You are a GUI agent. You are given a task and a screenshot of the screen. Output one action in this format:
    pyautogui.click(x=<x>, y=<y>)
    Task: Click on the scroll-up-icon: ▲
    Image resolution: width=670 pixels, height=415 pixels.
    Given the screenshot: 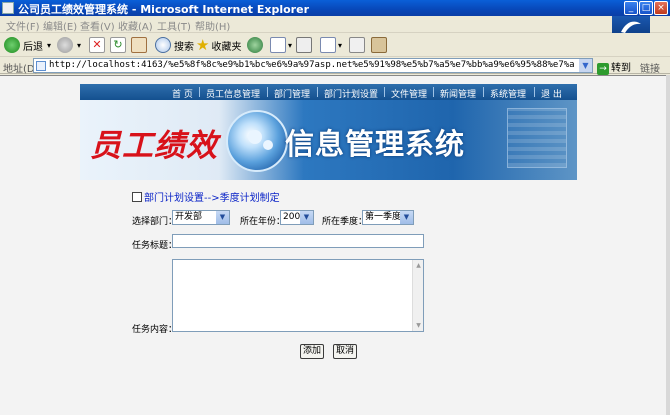 What is the action you would take?
    pyautogui.click(x=418, y=265)
    